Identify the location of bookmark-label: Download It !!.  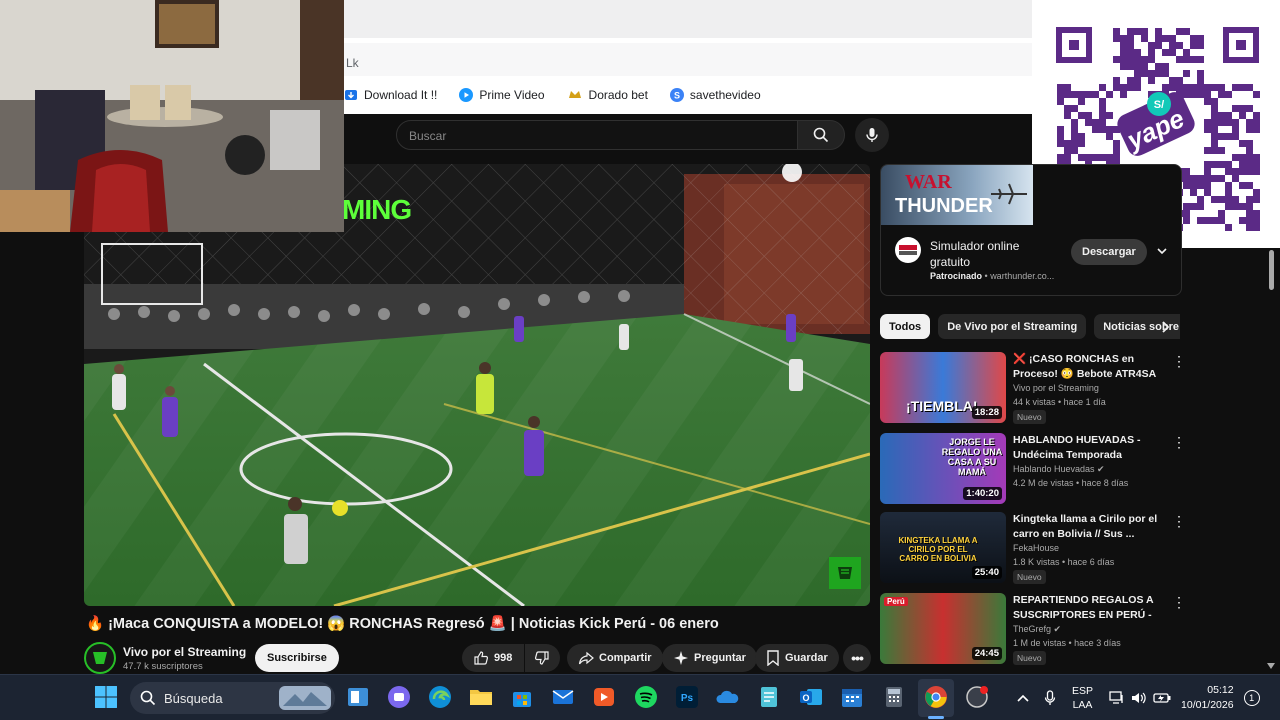
(401, 95).